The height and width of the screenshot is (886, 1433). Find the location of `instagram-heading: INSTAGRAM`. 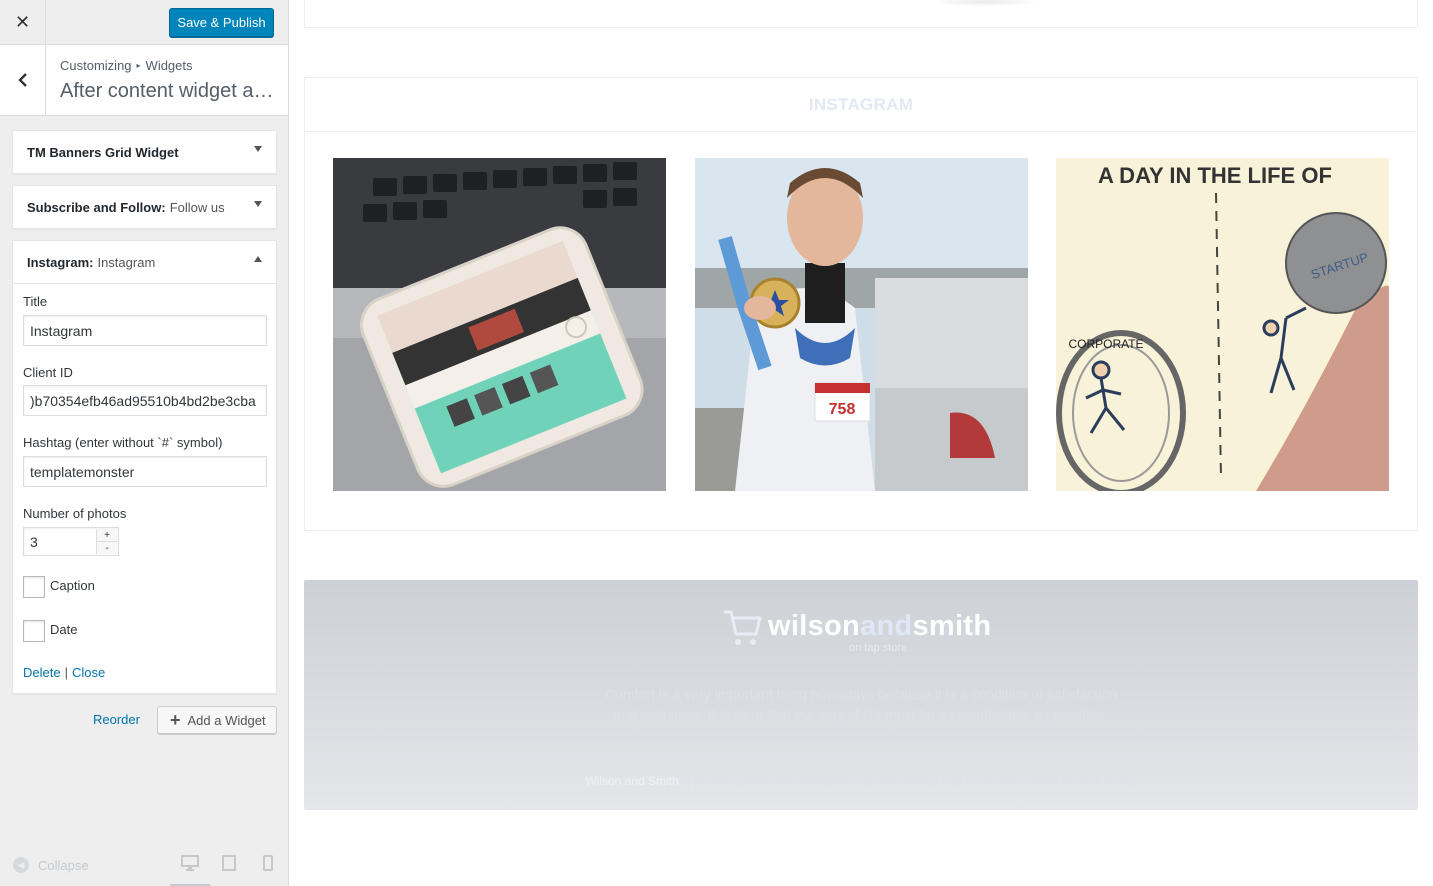

instagram-heading: INSTAGRAM is located at coordinates (861, 104).